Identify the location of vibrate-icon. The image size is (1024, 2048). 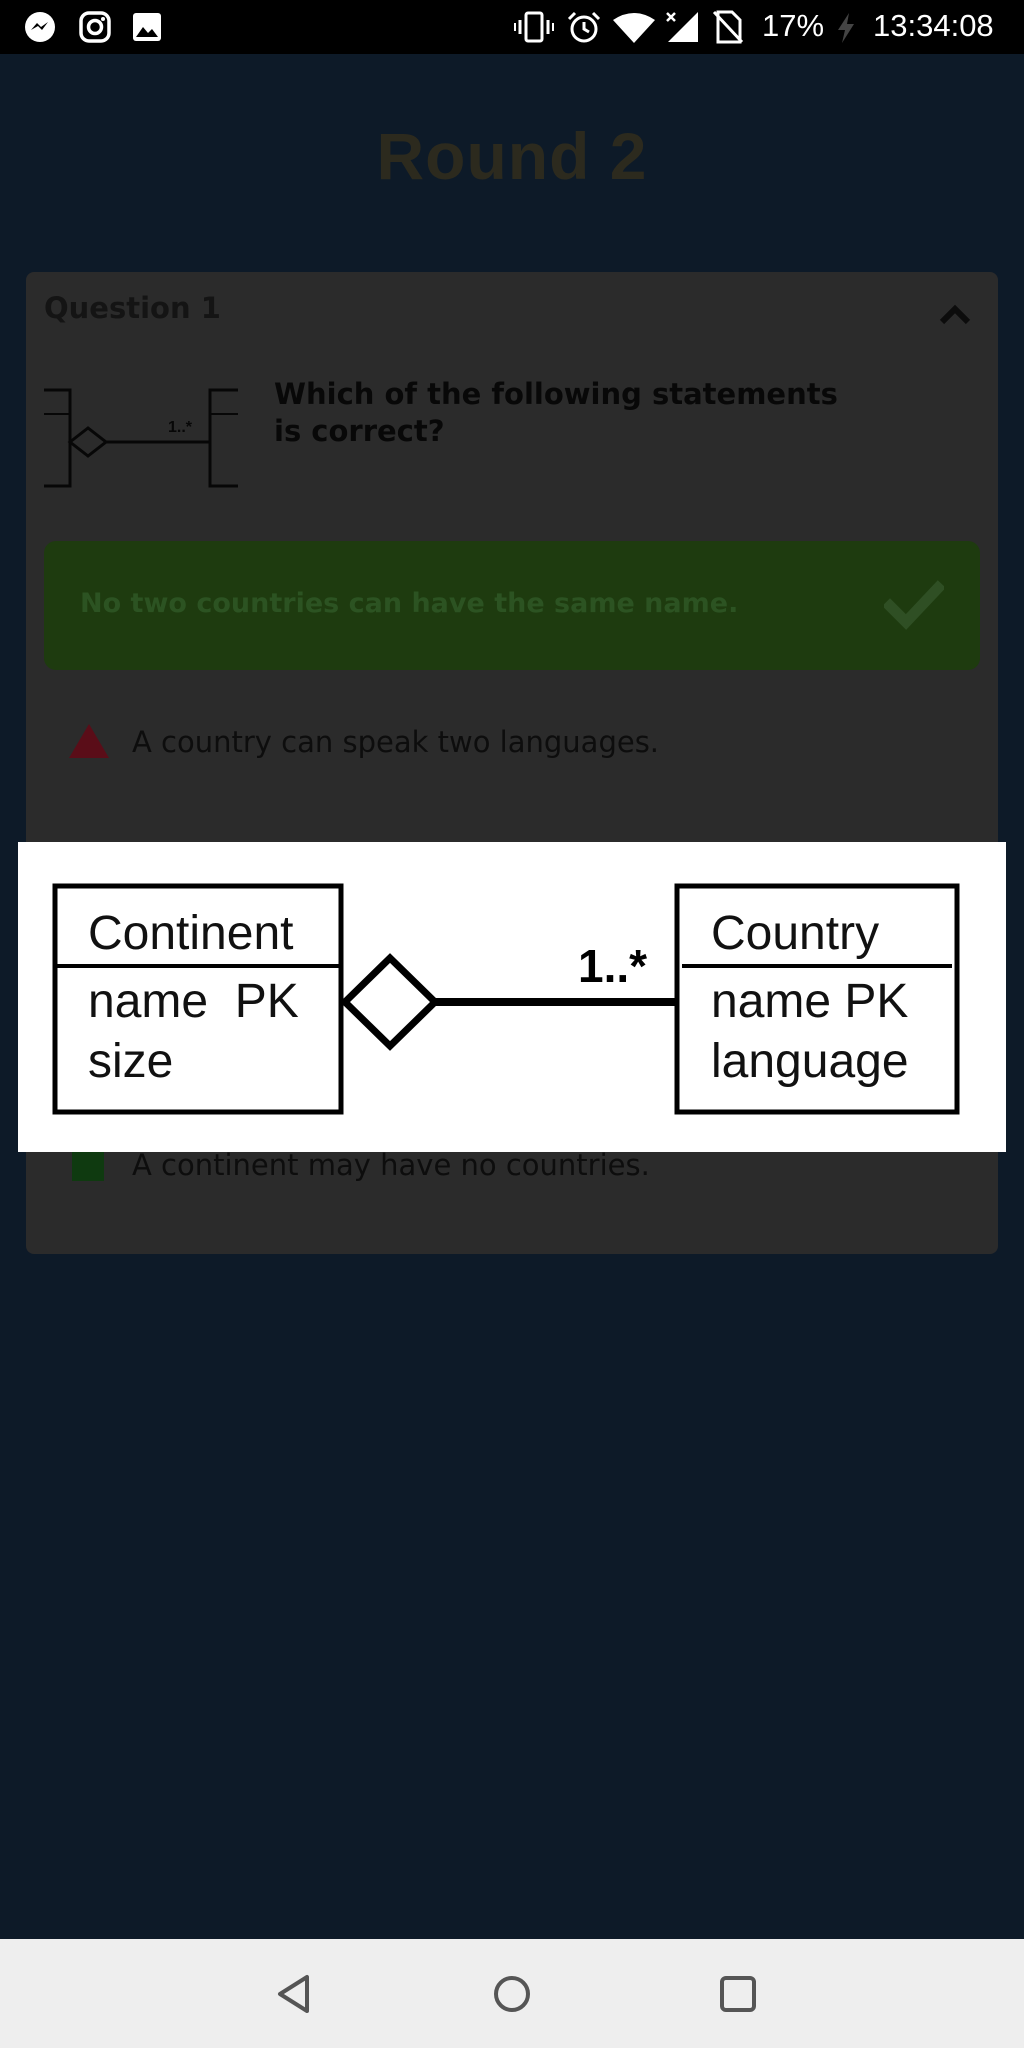
(534, 27).